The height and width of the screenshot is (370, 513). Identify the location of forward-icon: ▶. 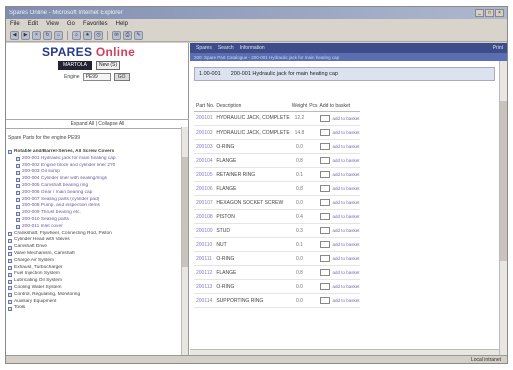
(25, 35).